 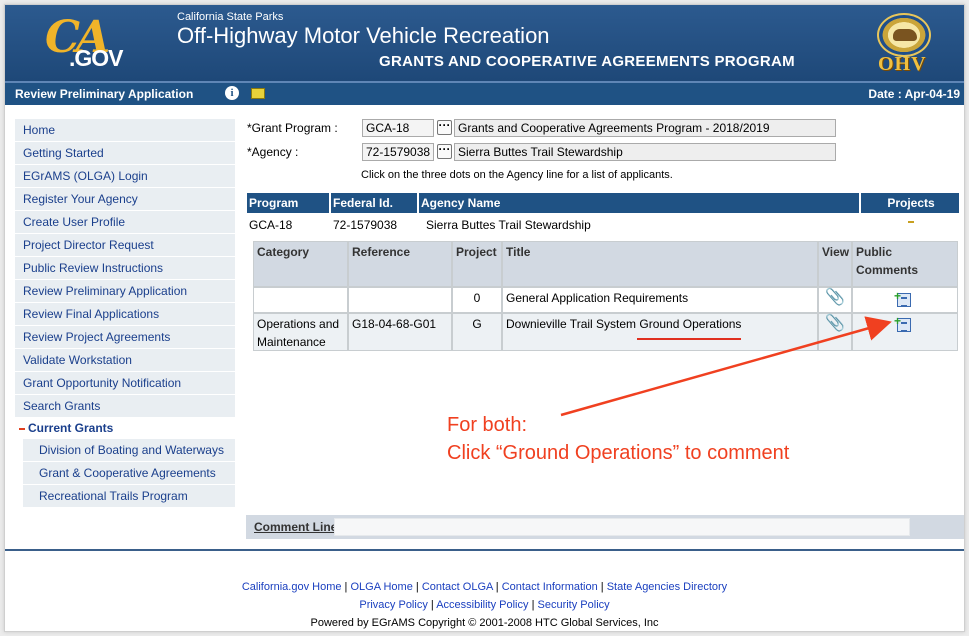 I want to click on annotation-underline, so click(x=689, y=339).